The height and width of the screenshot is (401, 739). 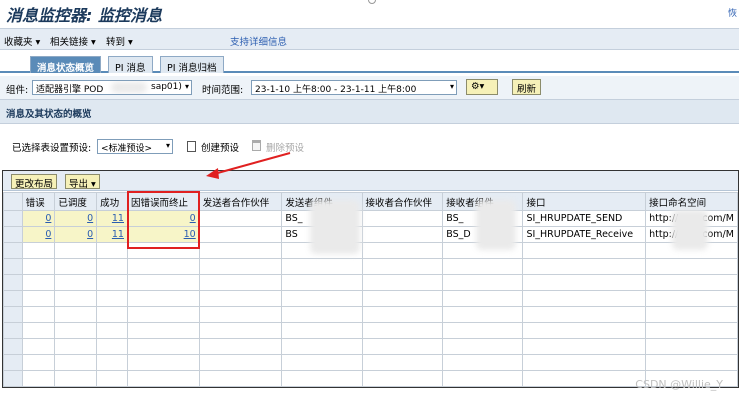 What do you see at coordinates (679, 384) in the screenshot?
I see `watermark: CSDN @Willie_Y` at bounding box center [679, 384].